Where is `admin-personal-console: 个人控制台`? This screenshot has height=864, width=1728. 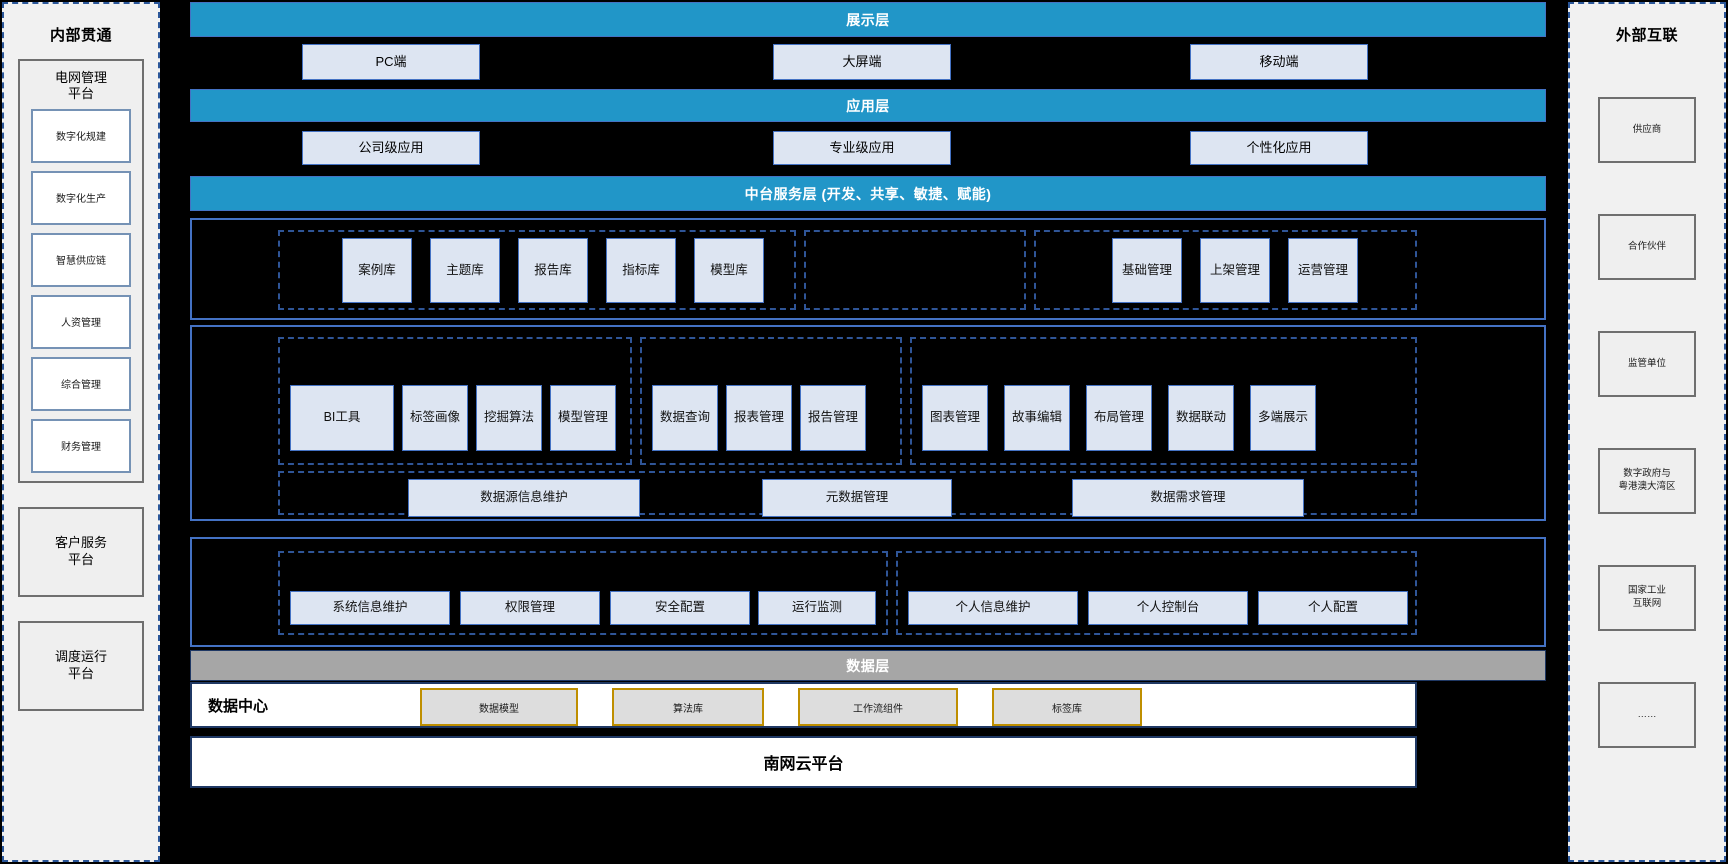
admin-personal-console: 个人控制台 is located at coordinates (1168, 608).